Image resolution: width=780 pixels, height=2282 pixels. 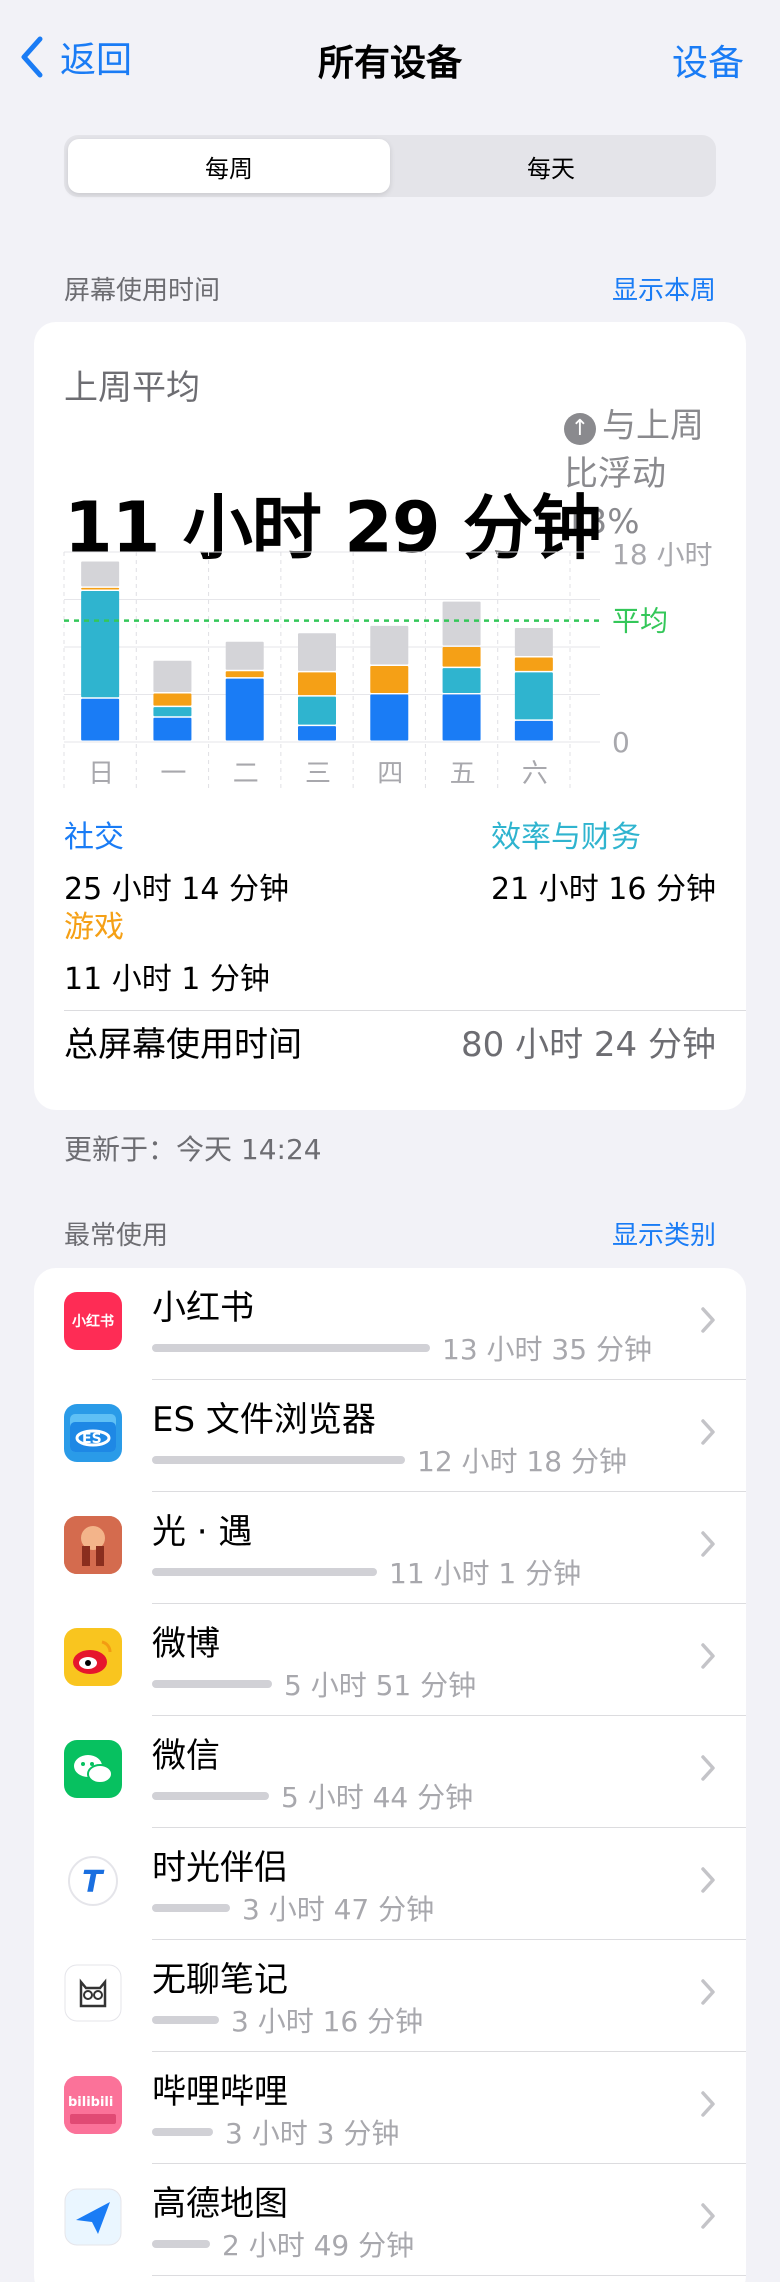 What do you see at coordinates (566, 837) in the screenshot?
I see `category-name: 效率与财务` at bounding box center [566, 837].